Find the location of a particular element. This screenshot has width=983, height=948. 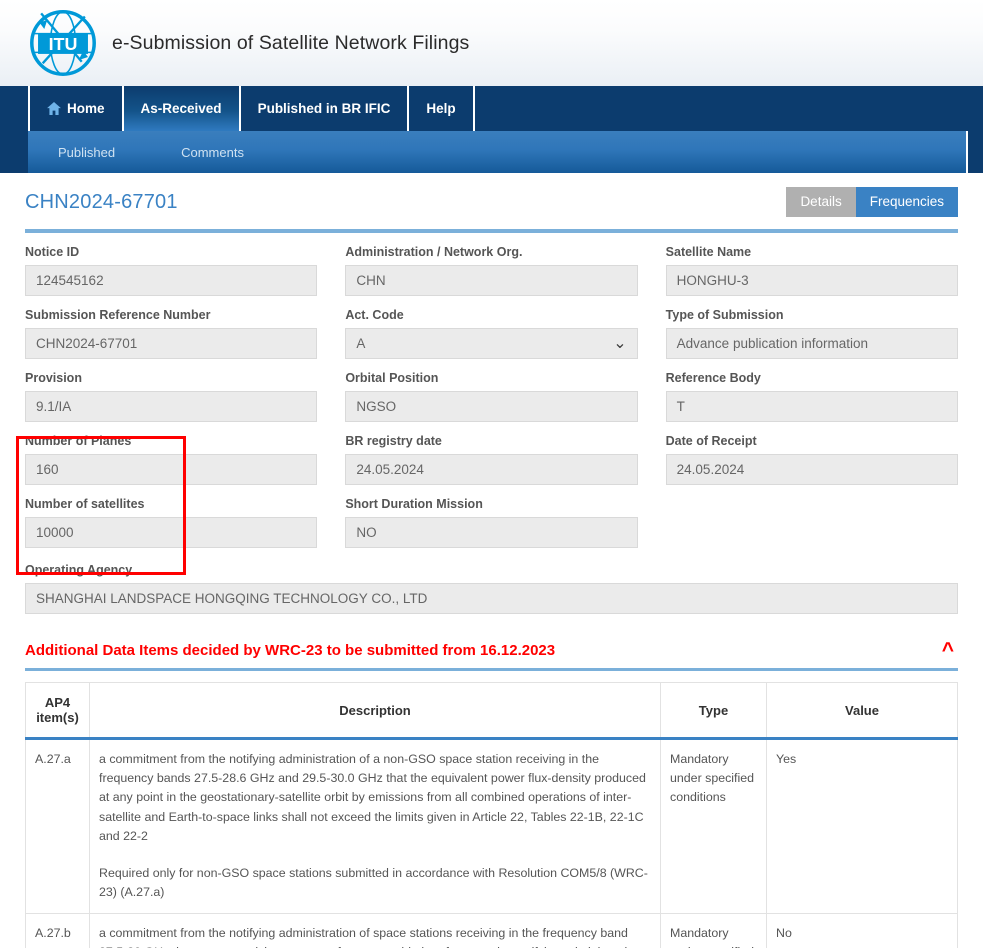

field-notice-id: Notice ID 124545162 is located at coordinates (171, 270).